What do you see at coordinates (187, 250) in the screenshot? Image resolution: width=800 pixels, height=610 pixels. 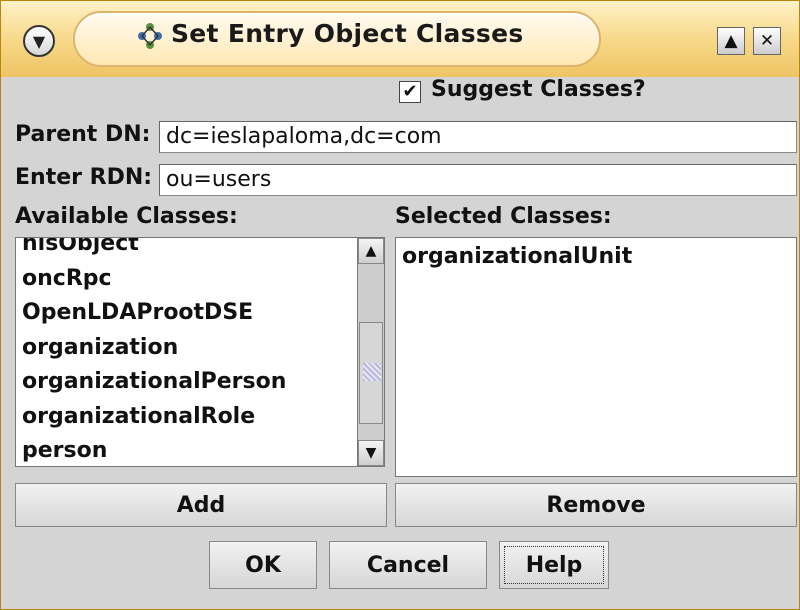 I see `list-item: nisObject` at bounding box center [187, 250].